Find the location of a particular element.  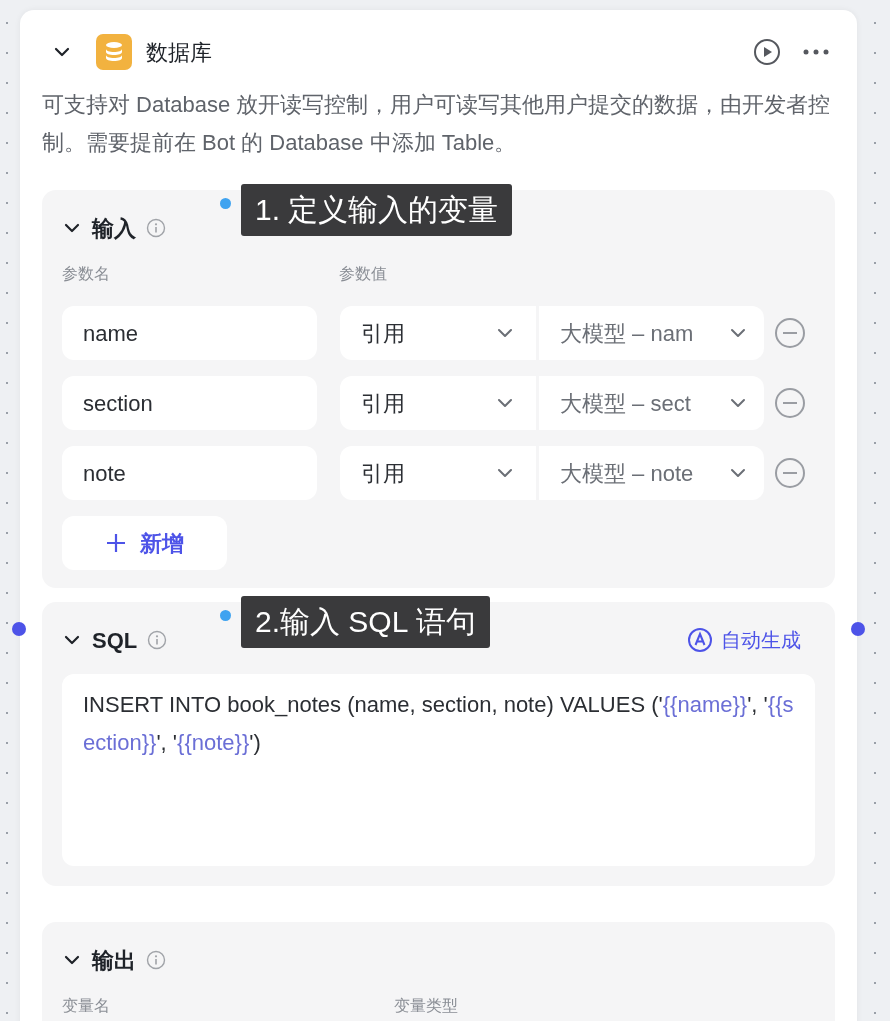

column-header: 变量类型 is located at coordinates (426, 1006).